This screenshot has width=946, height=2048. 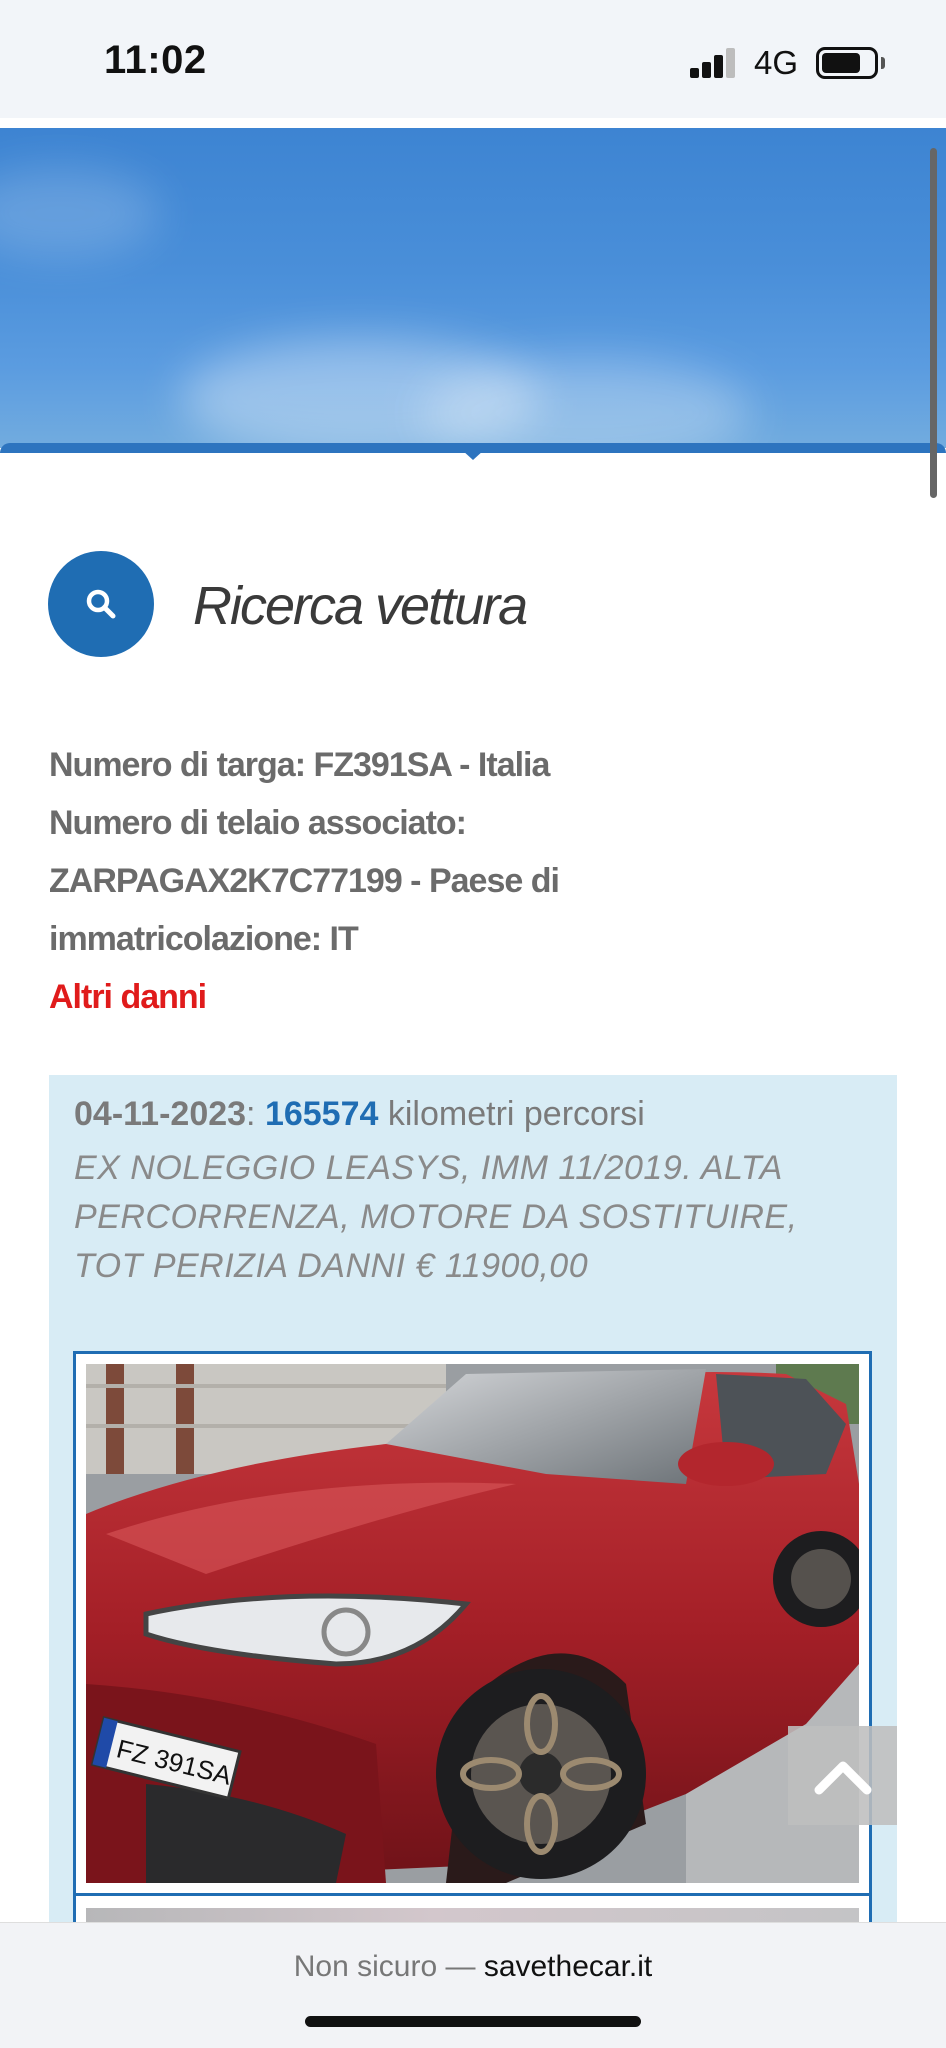 I want to click on chassis-number: ZARPAGAX2K7C77199 - Paese di, so click(x=304, y=881).